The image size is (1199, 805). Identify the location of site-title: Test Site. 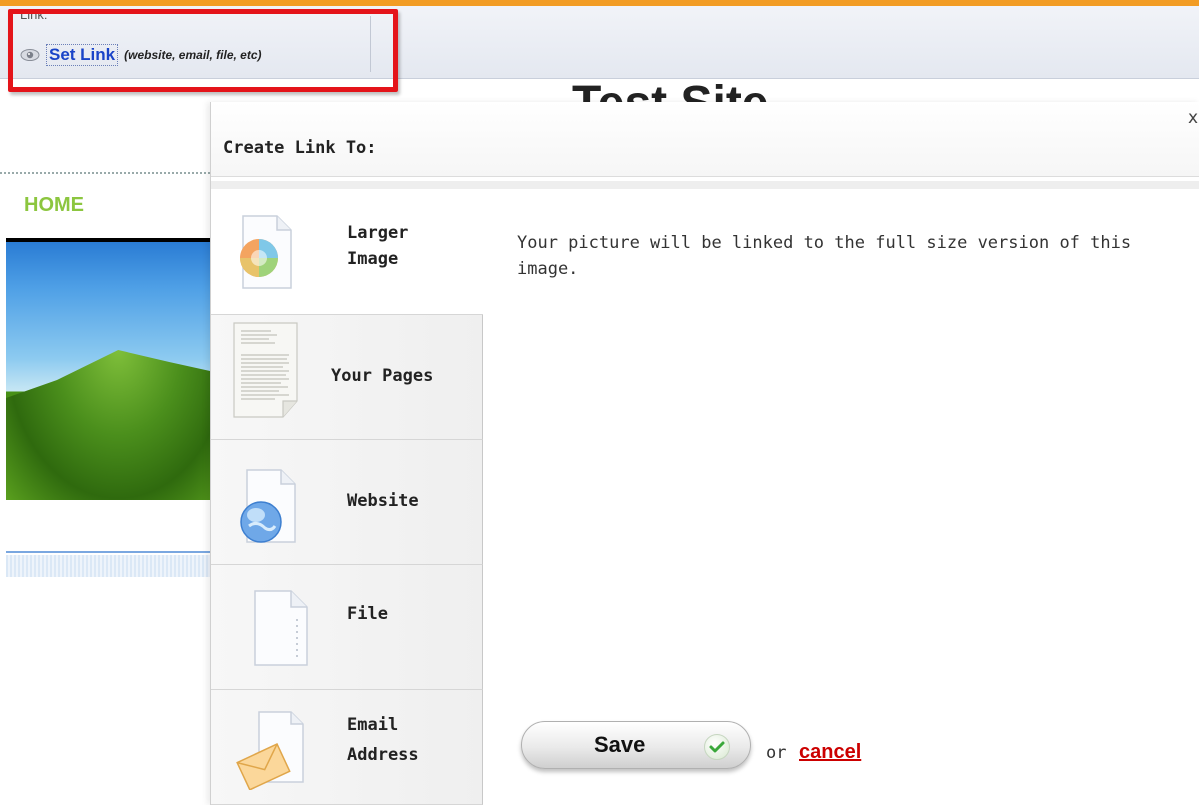
(670, 89).